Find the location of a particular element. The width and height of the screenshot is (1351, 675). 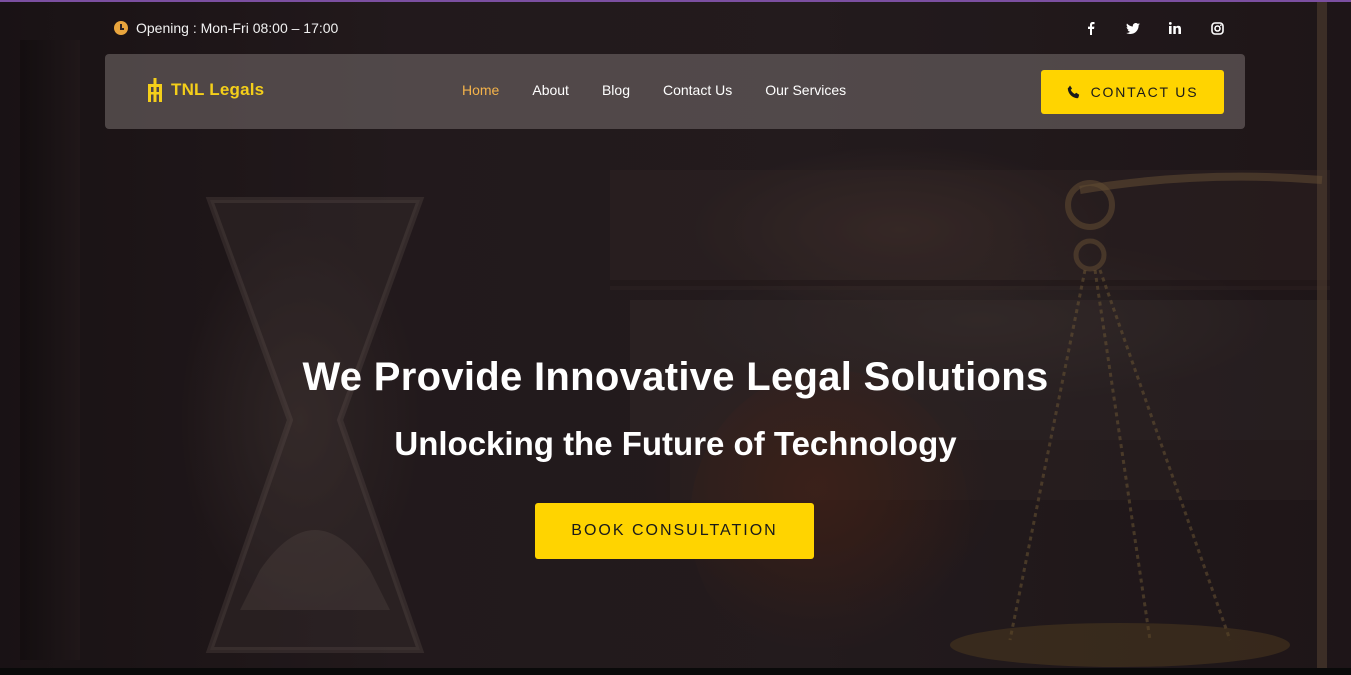

nav-item-our-services: Our Services is located at coordinates (805, 90).